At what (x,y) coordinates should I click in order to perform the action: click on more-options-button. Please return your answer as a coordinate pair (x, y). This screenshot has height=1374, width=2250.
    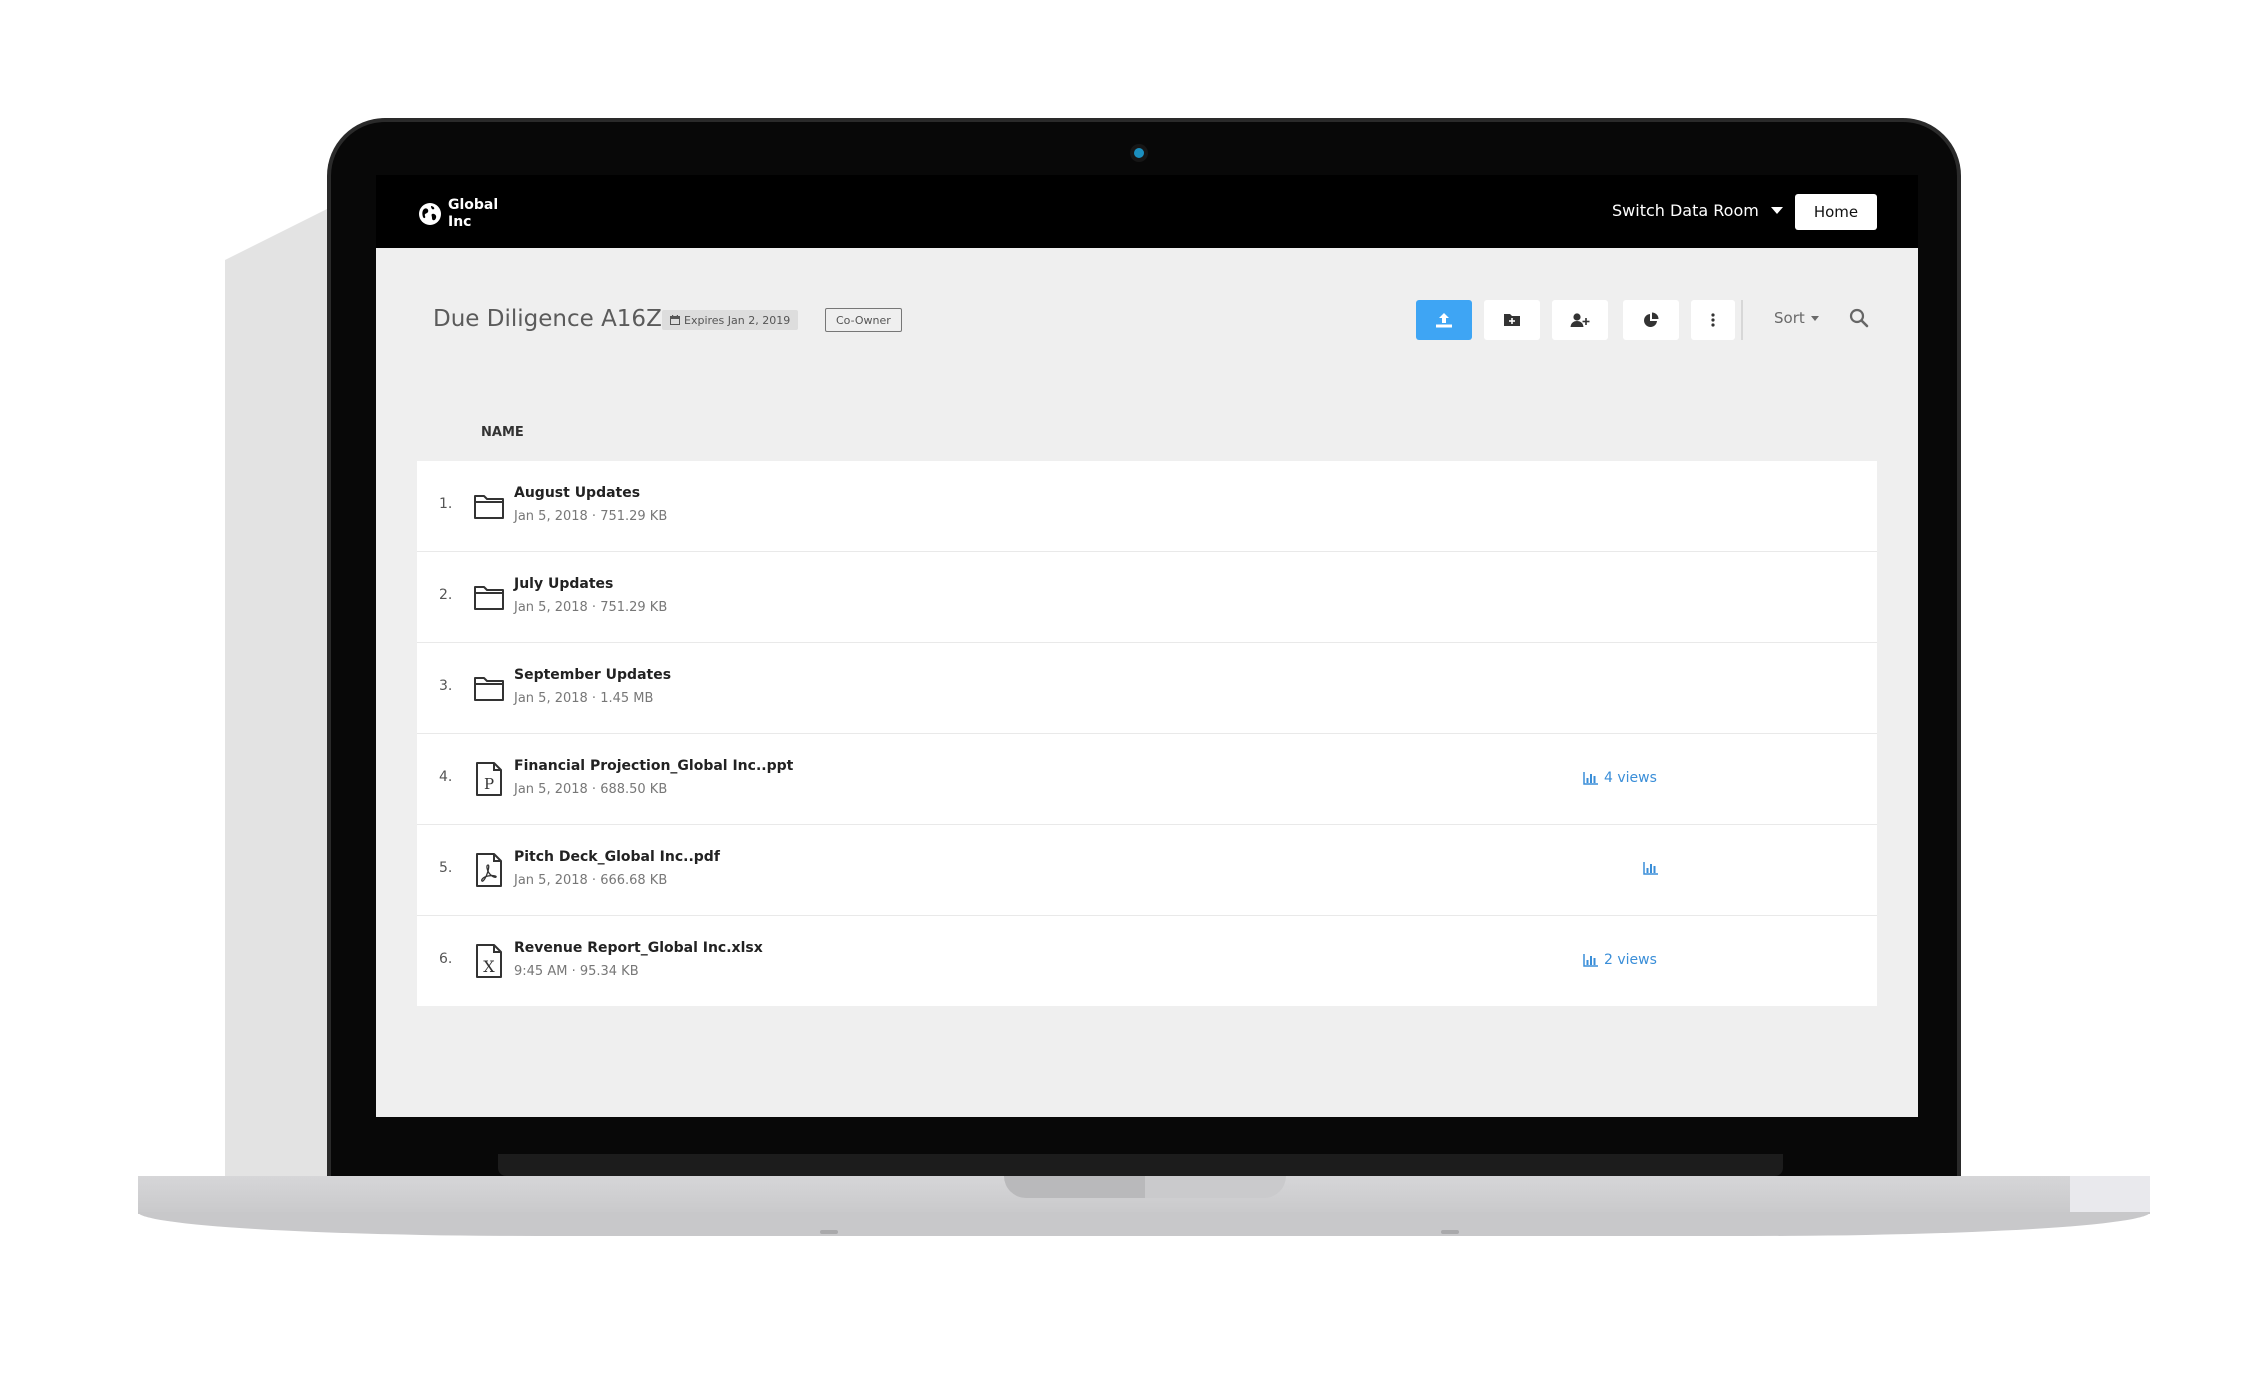
    Looking at the image, I should click on (1713, 320).